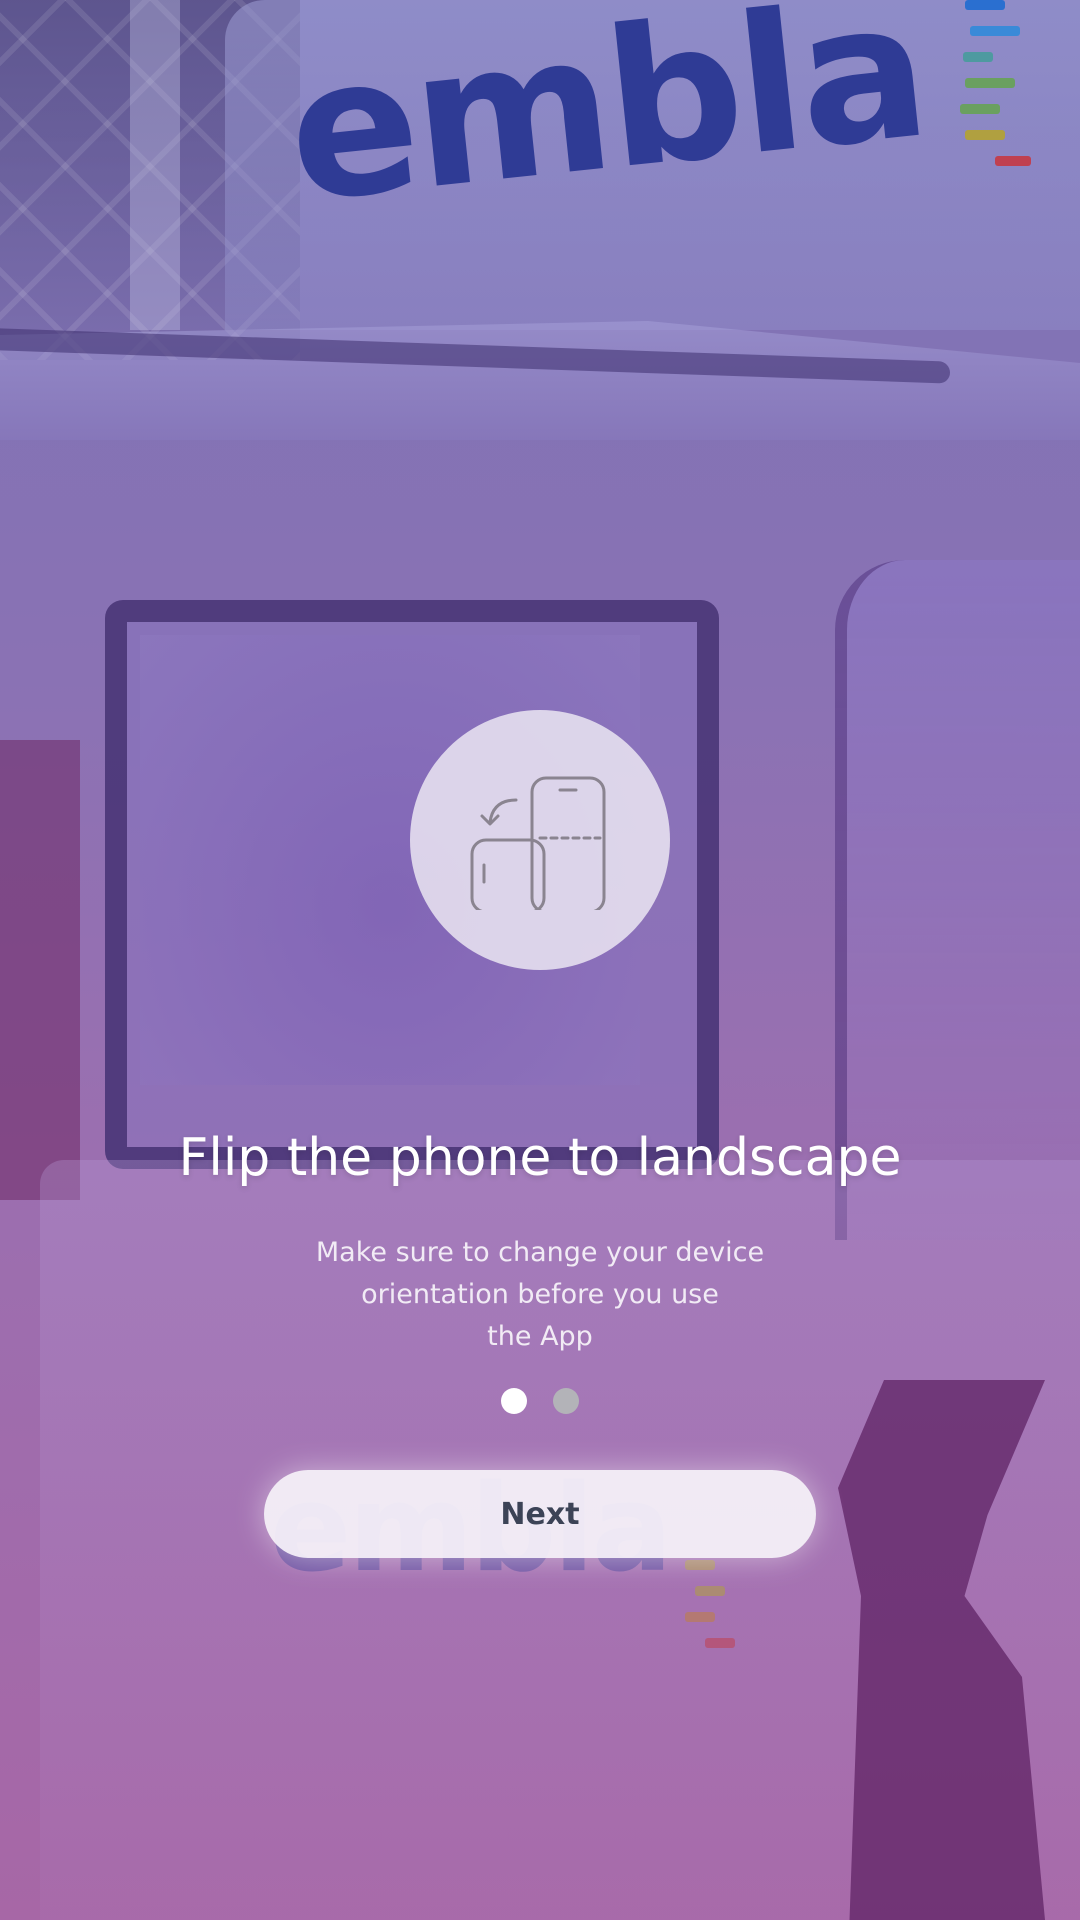 The height and width of the screenshot is (1920, 1080). Describe the element at coordinates (475, 356) in the screenshot. I see `background-canopy-edge` at that location.